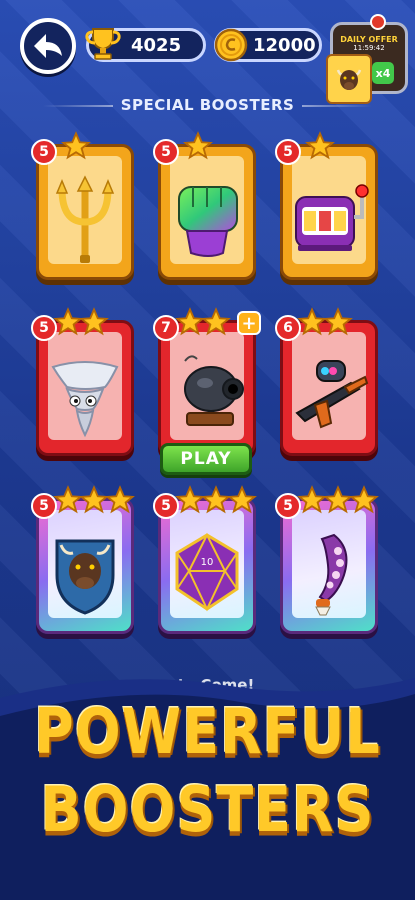 This screenshot has width=415, height=900. I want to click on bison-icon, so click(349, 79).